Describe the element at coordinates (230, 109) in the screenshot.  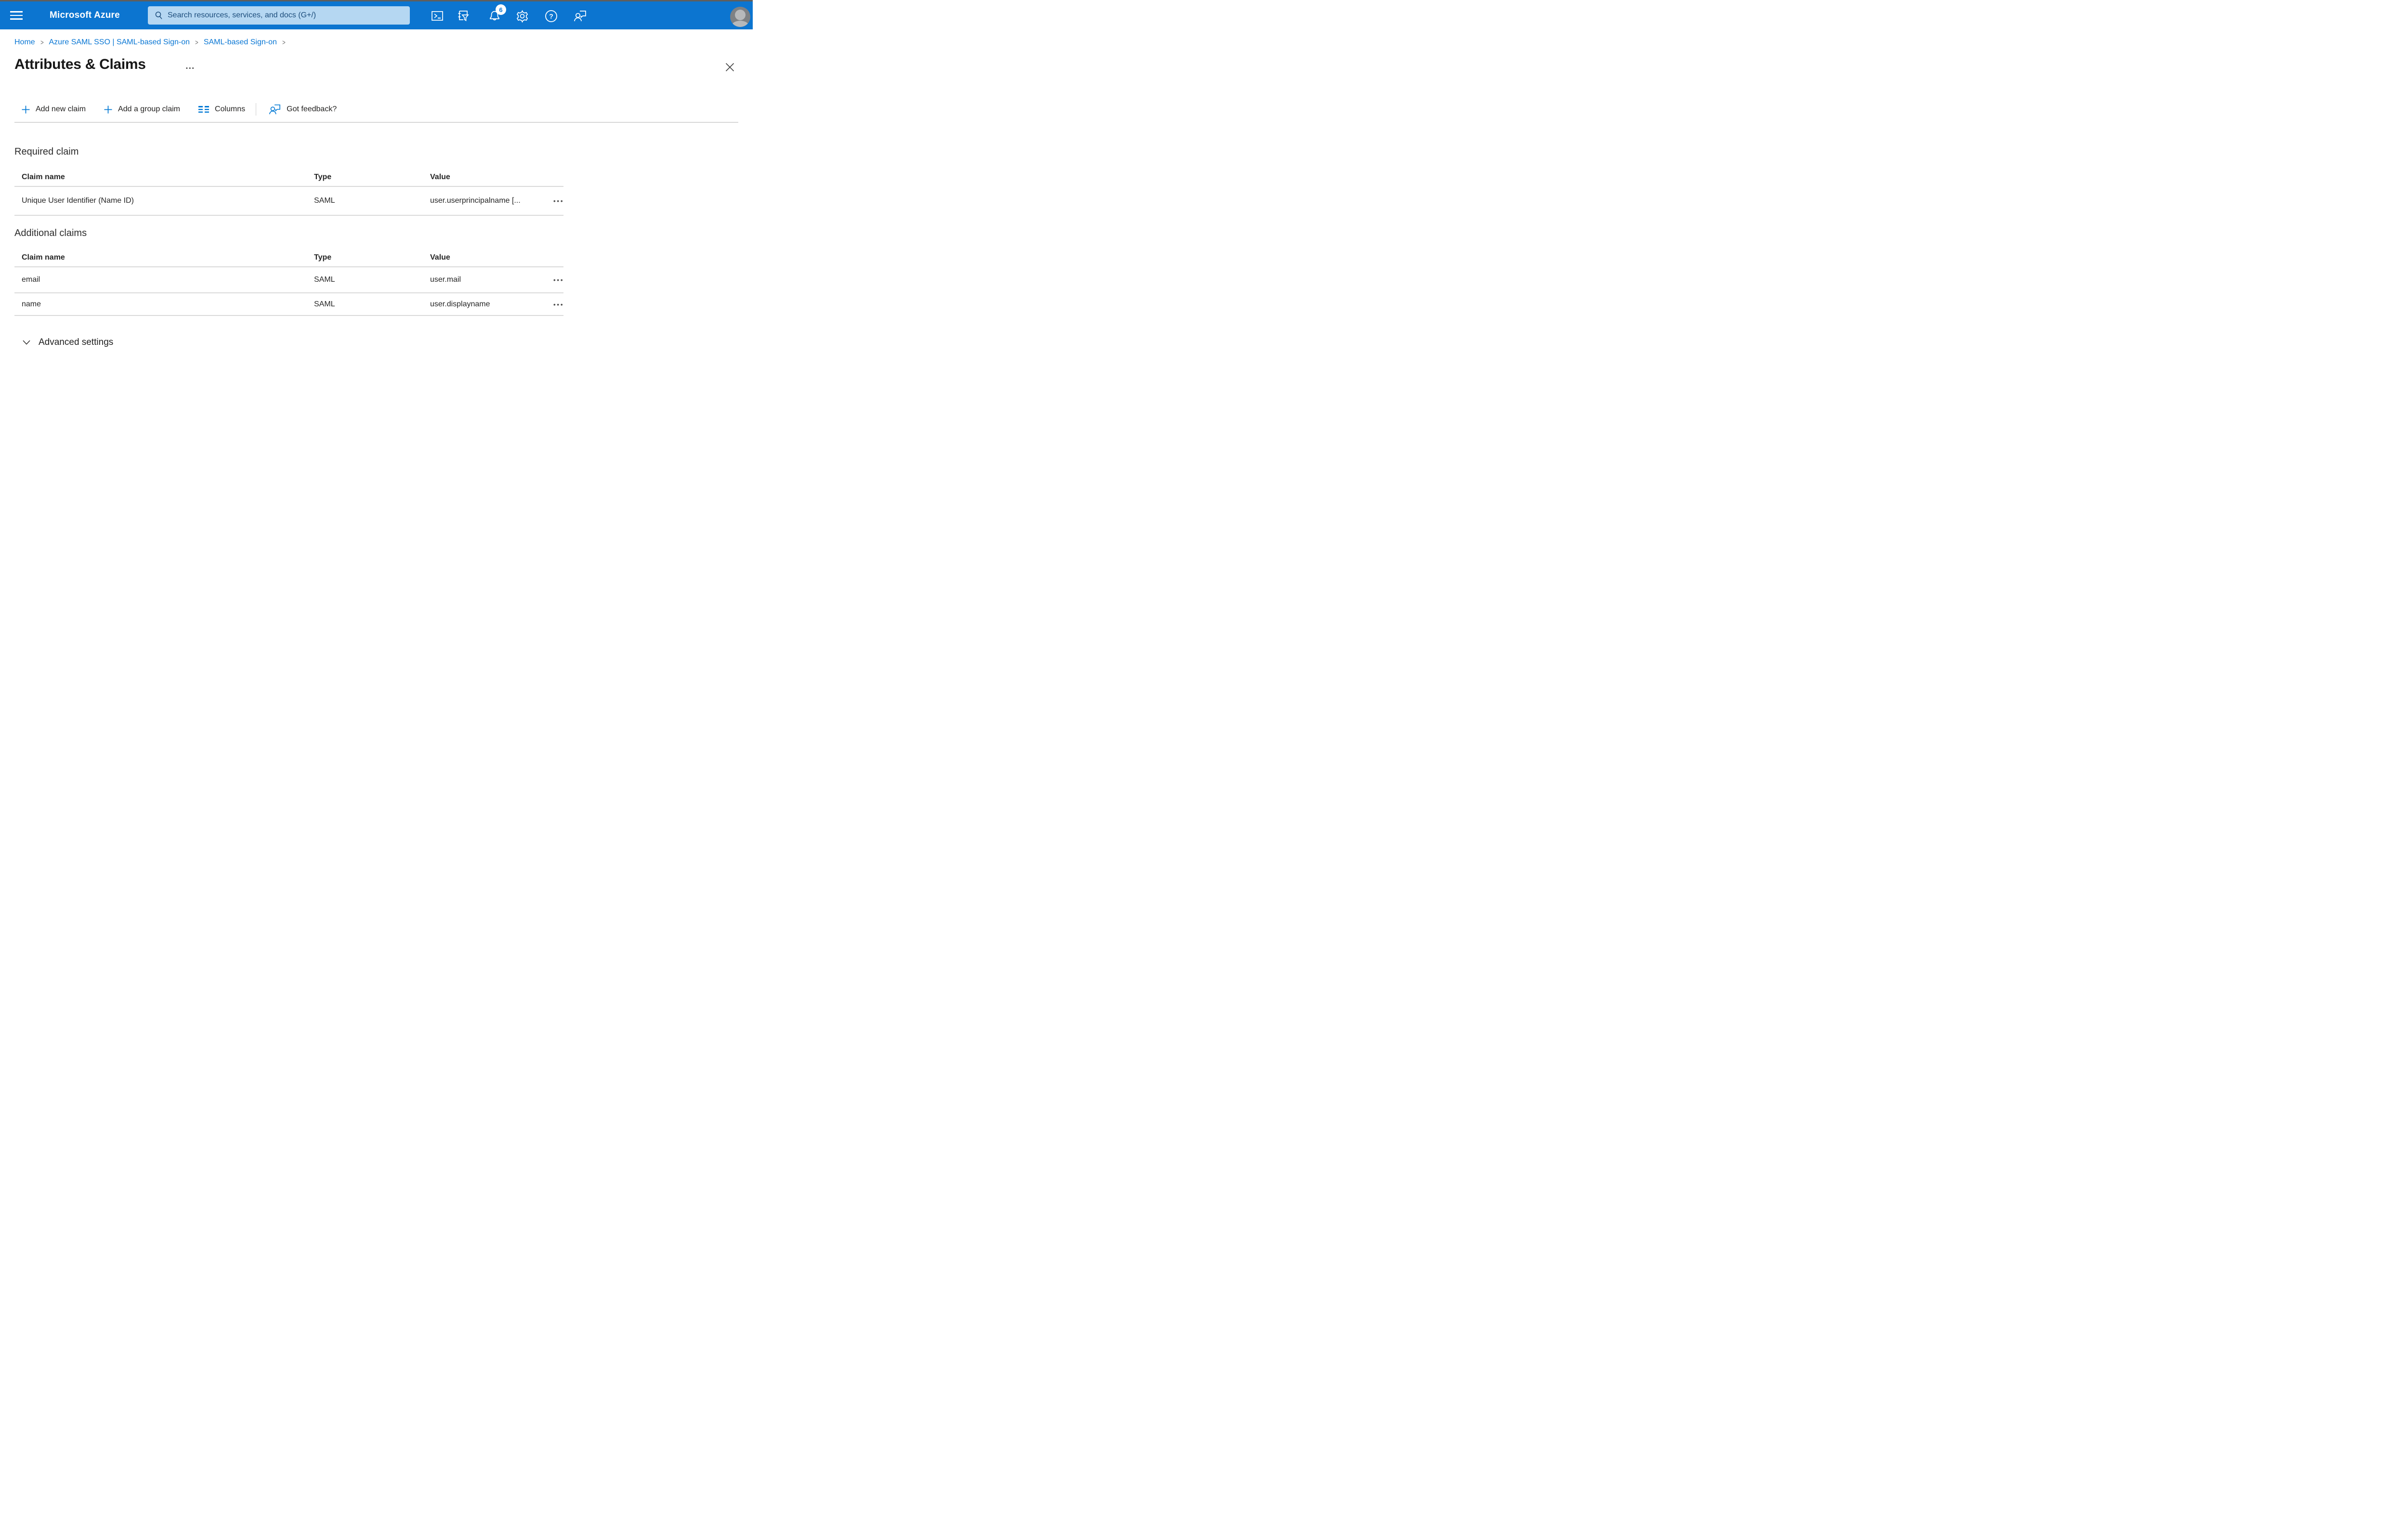
I see `columns-label: Columns` at that location.